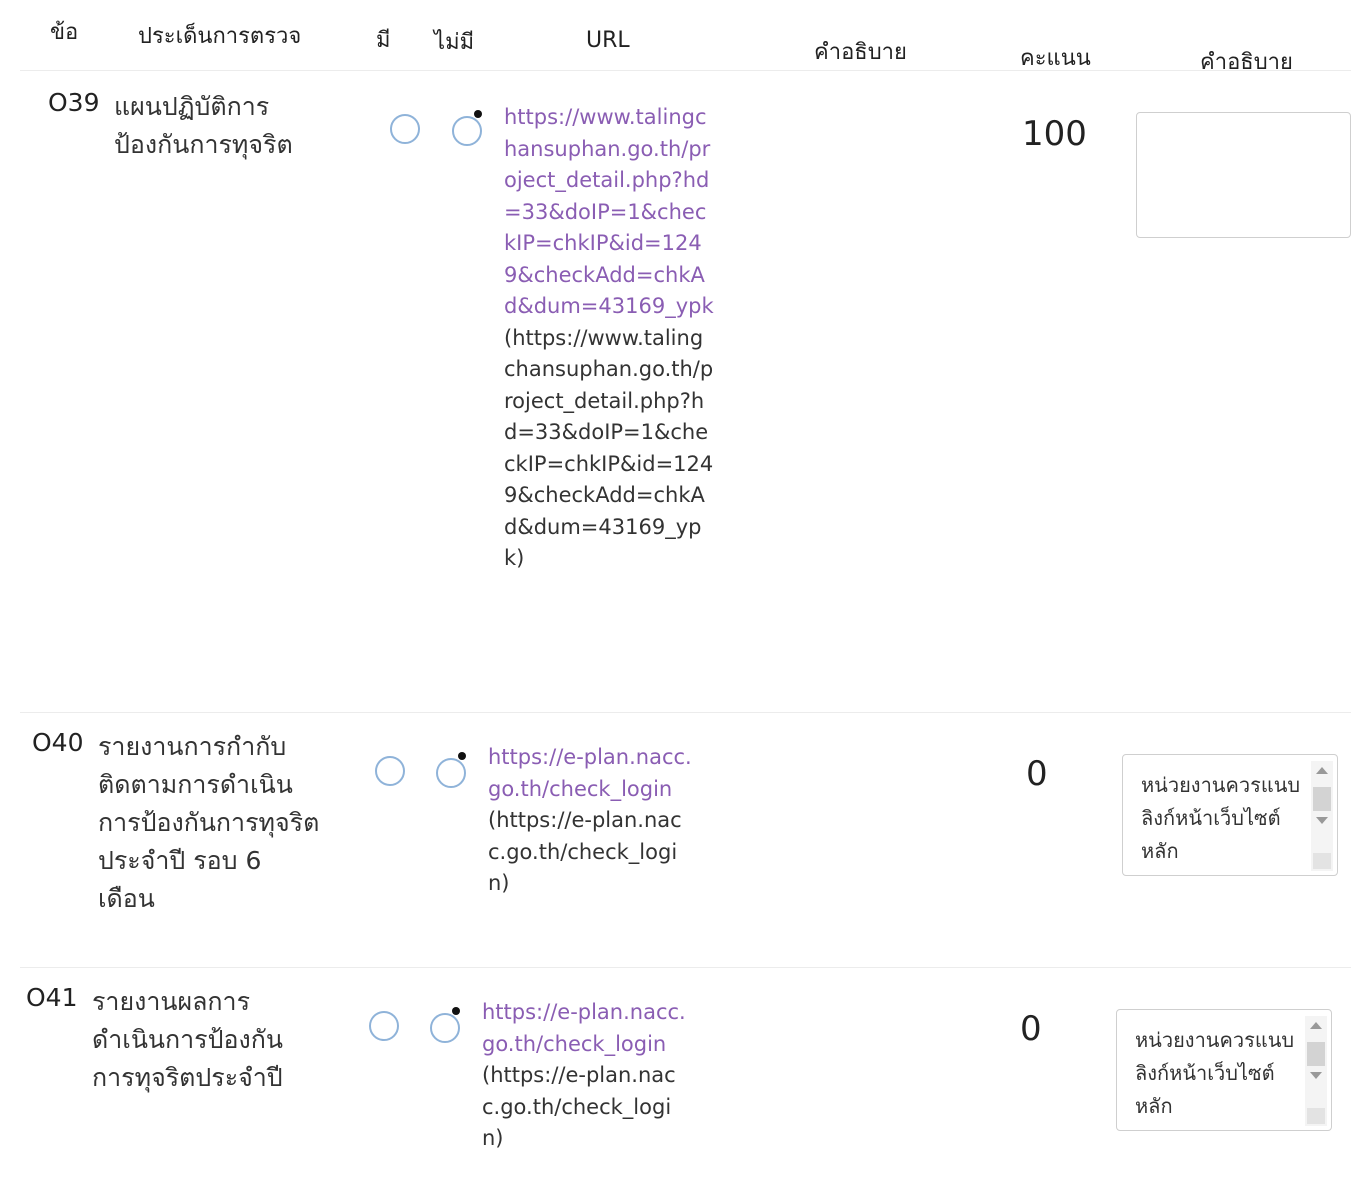 The height and width of the screenshot is (1184, 1351). Describe the element at coordinates (608, 40) in the screenshot. I see `header-col-url: URL` at that location.